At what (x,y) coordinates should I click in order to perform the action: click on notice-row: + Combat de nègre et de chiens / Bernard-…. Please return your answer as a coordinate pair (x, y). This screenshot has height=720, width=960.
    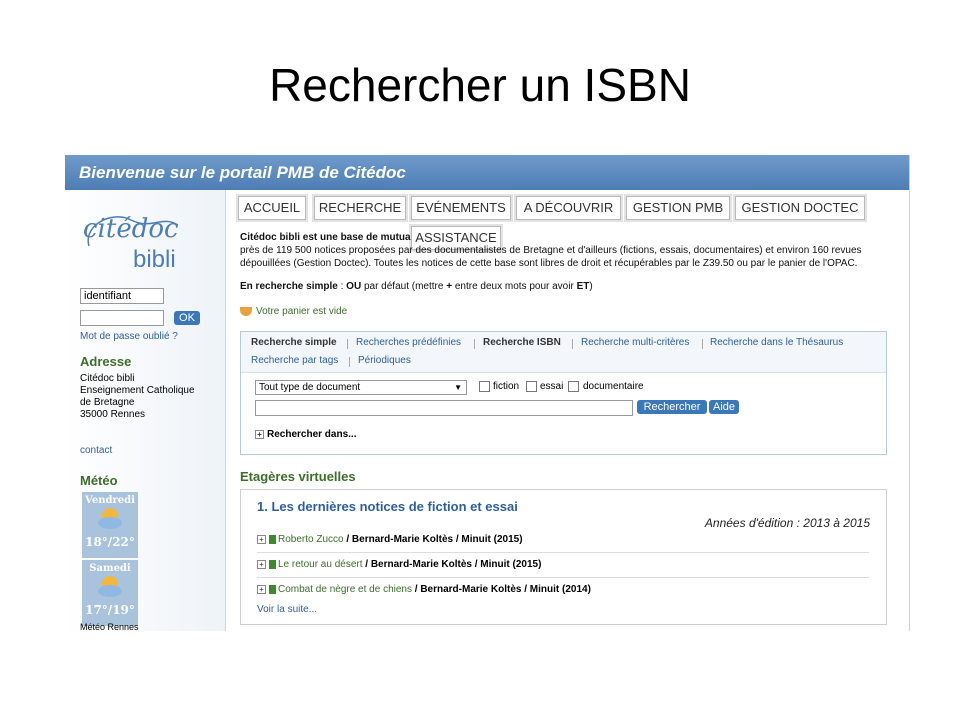
    Looking at the image, I should click on (563, 593).